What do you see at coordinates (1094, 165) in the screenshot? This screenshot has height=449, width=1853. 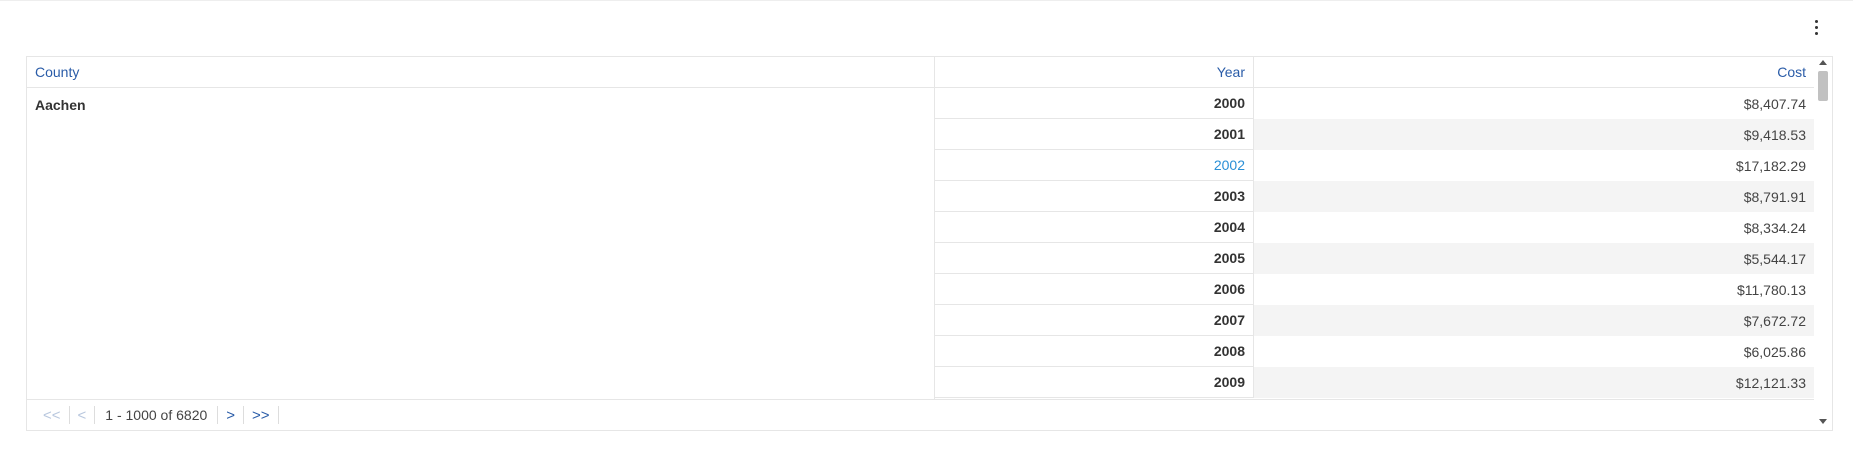 I see `year-cell: 2002` at bounding box center [1094, 165].